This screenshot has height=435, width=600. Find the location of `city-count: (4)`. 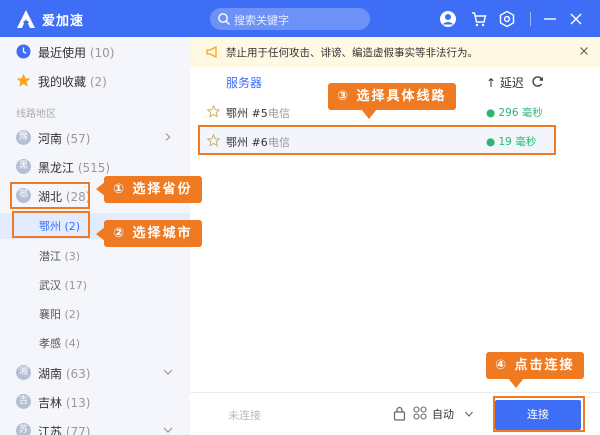

city-count: (4) is located at coordinates (72, 343).